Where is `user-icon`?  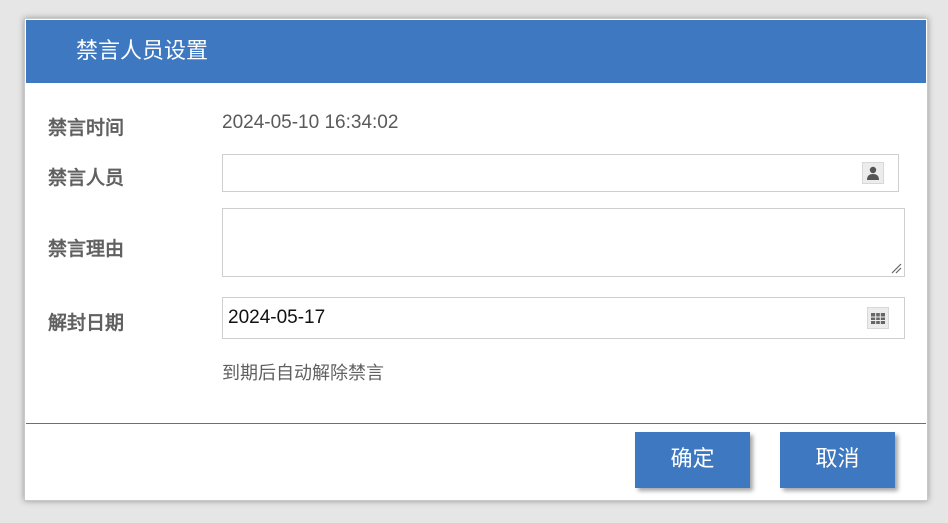 user-icon is located at coordinates (873, 173).